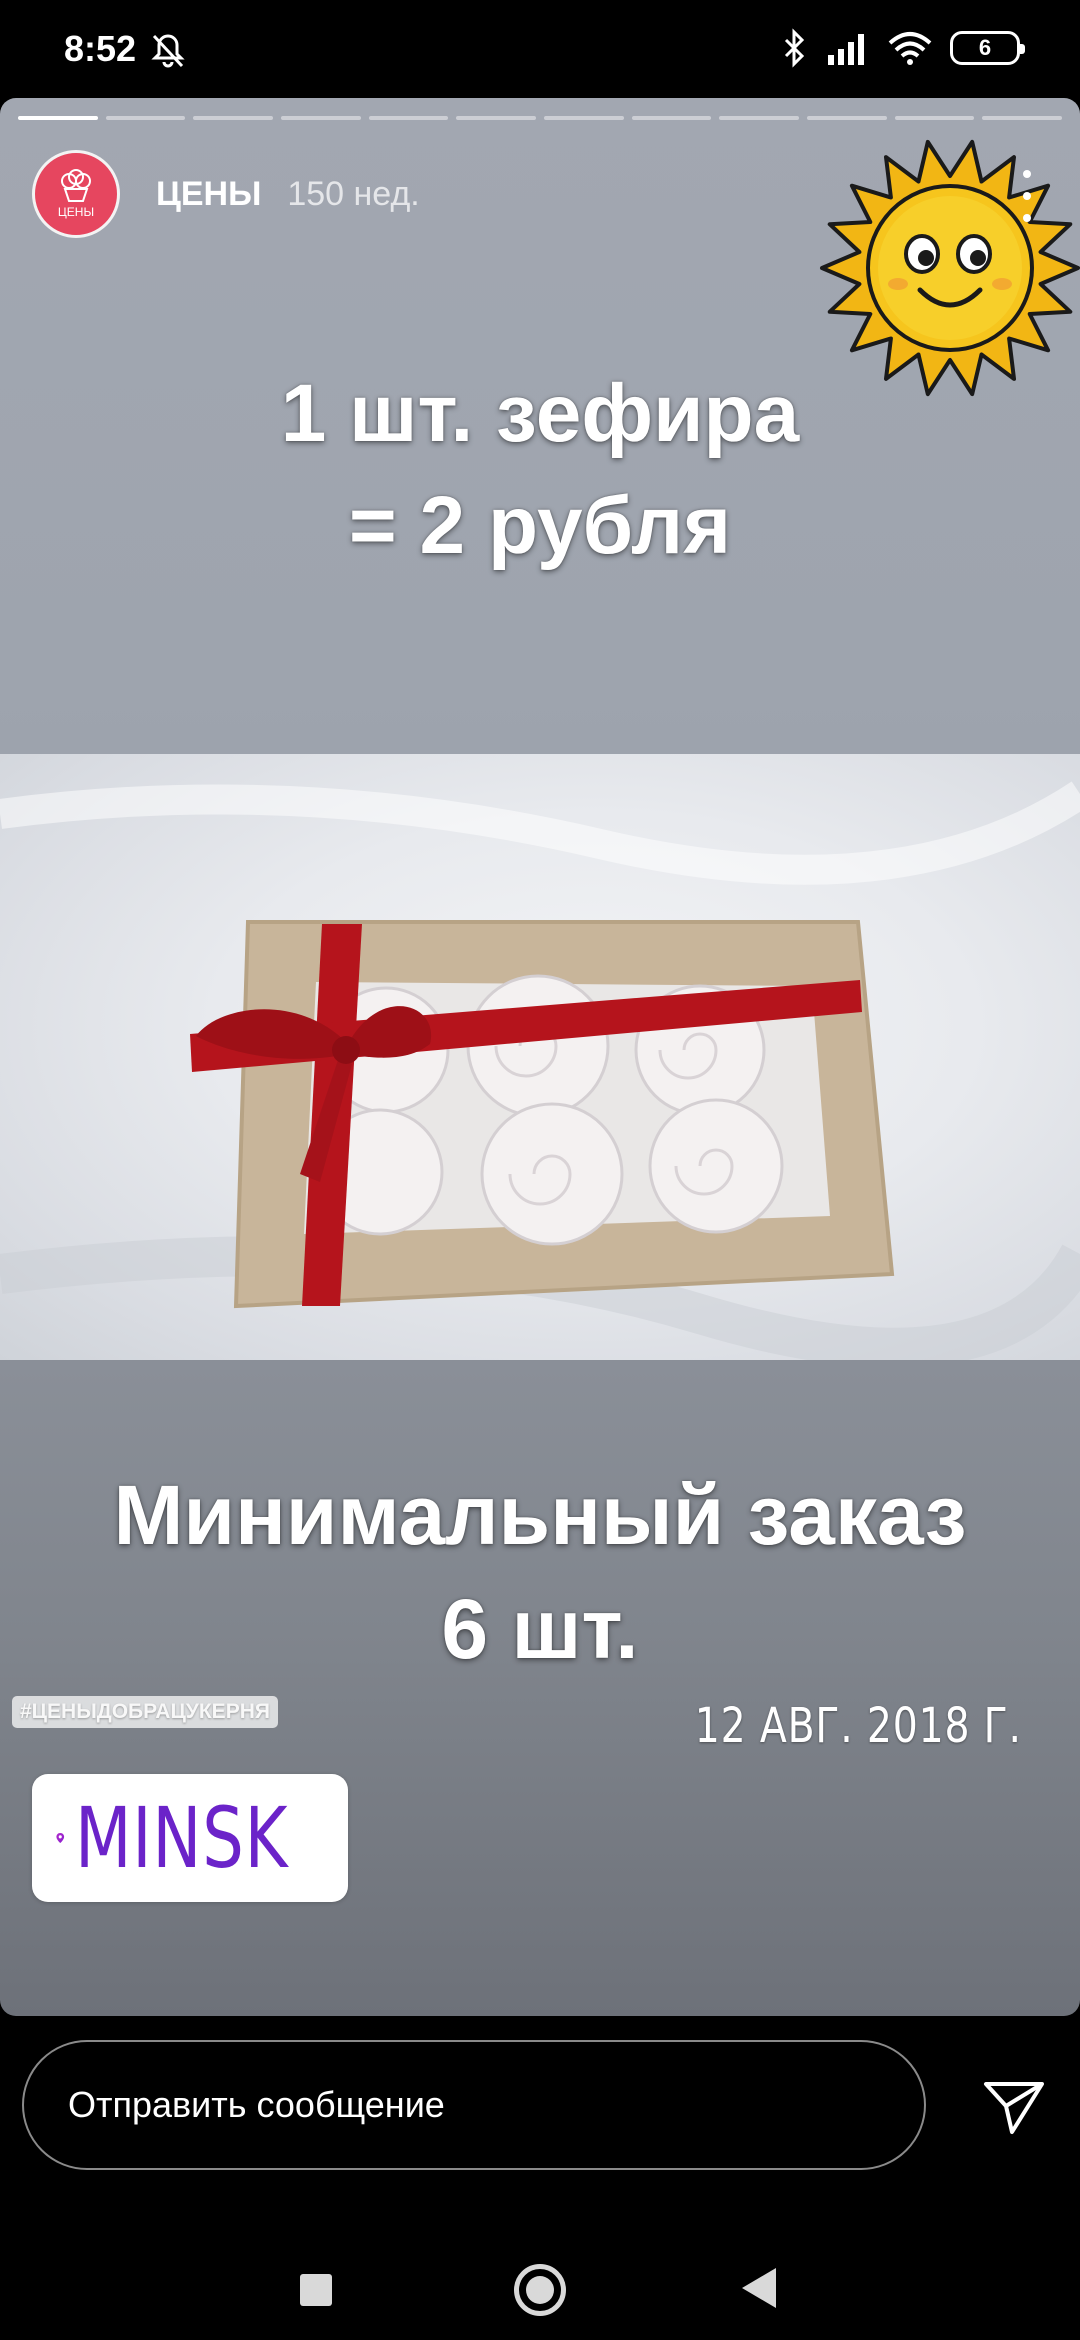 Image resolution: width=1080 pixels, height=2340 pixels. Describe the element at coordinates (759, 2288) in the screenshot. I see `back-button` at that location.